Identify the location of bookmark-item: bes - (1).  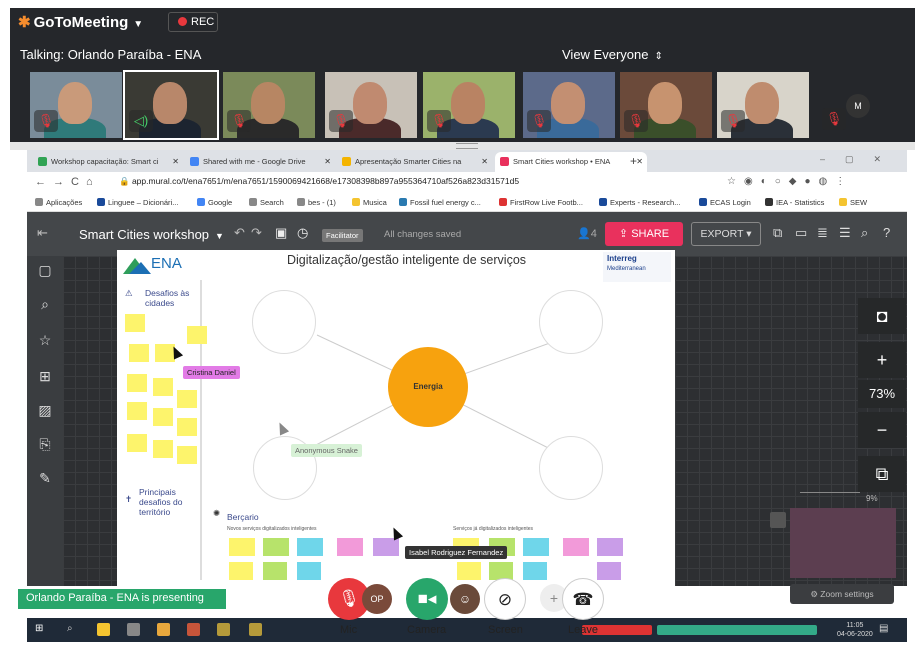
(316, 202).